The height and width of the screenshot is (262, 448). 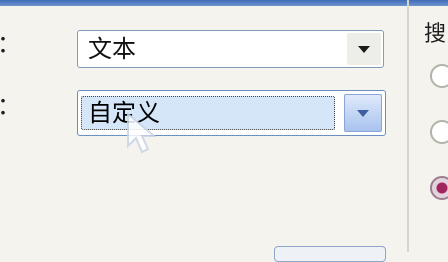 What do you see at coordinates (224, 3) in the screenshot?
I see `window-title-bar` at bounding box center [224, 3].